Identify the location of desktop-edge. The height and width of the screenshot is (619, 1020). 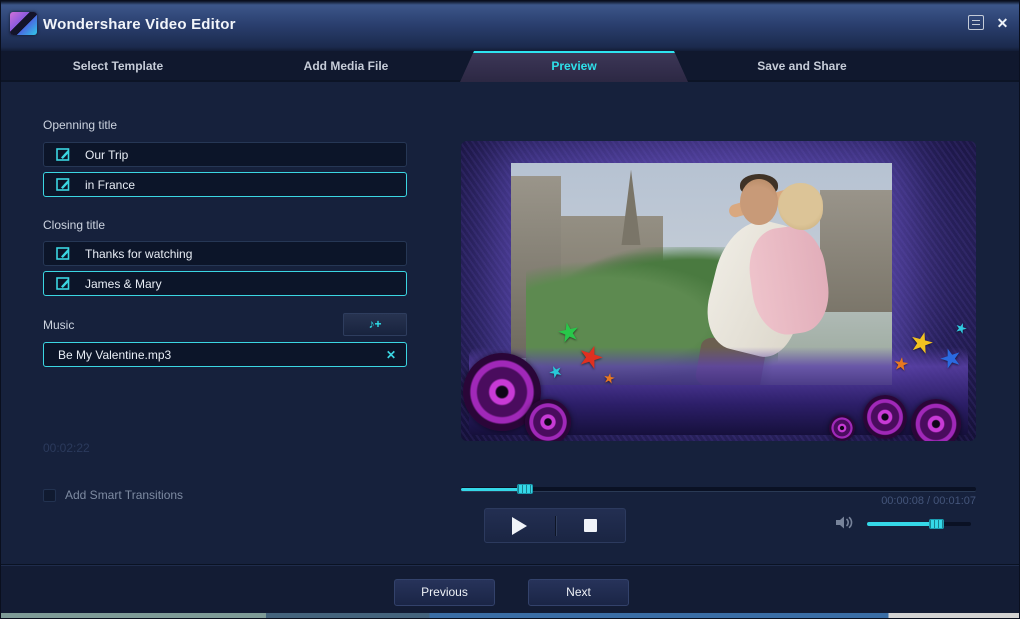
(510, 615).